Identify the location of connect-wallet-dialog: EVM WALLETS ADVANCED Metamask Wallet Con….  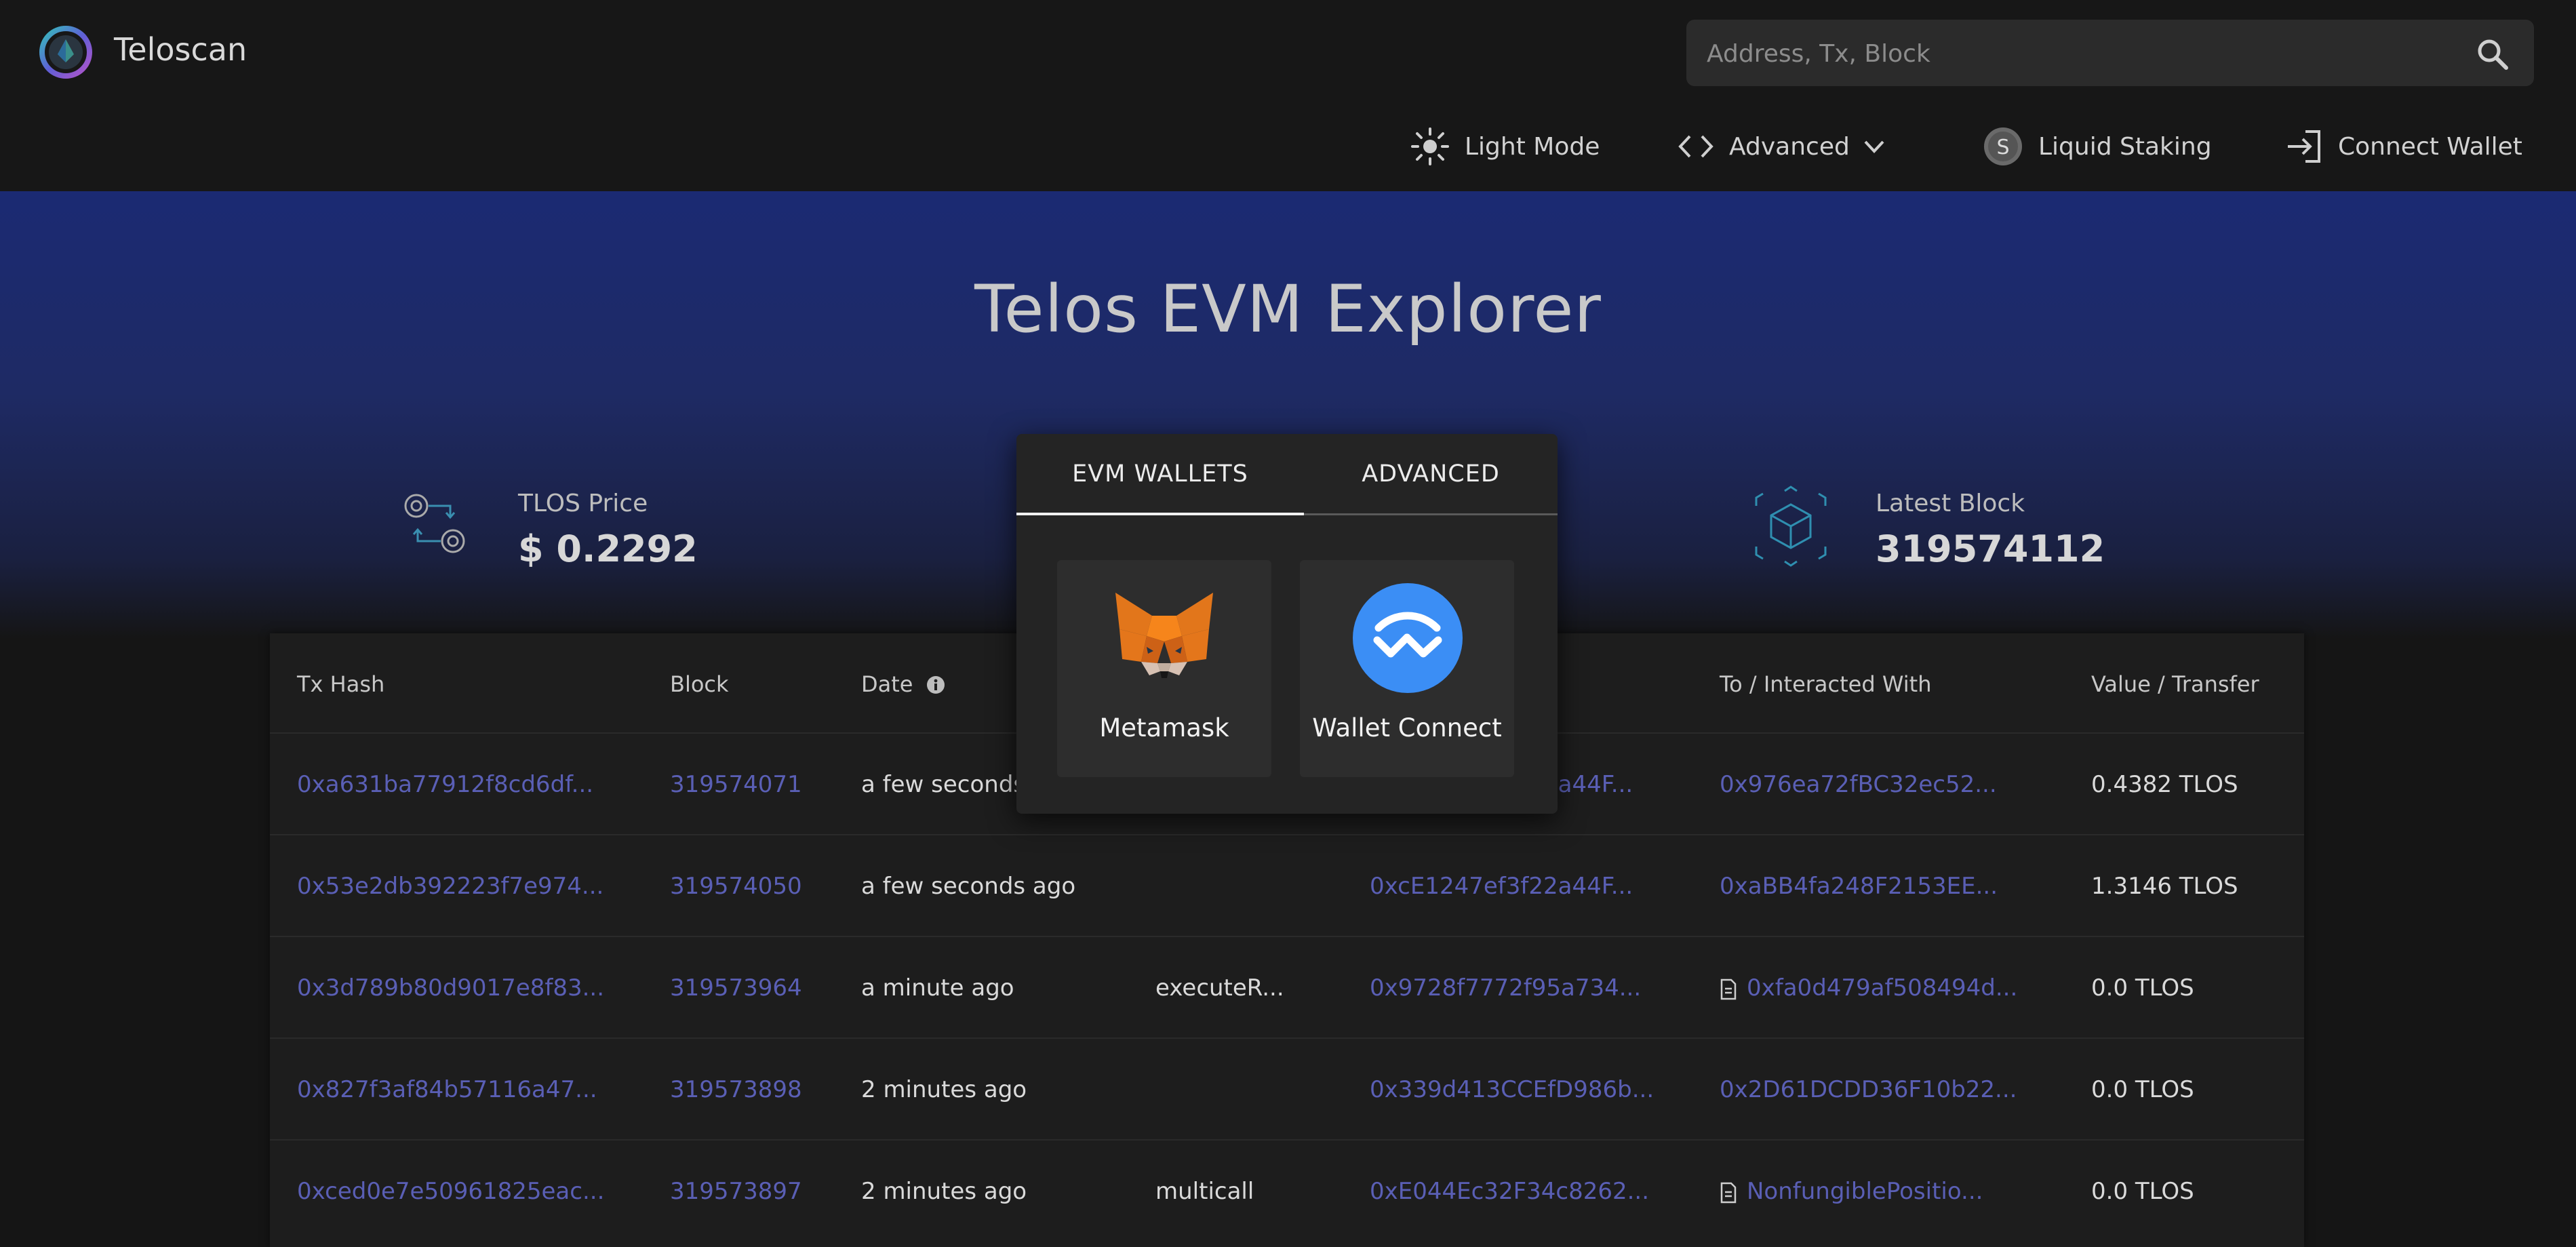
(1287, 624).